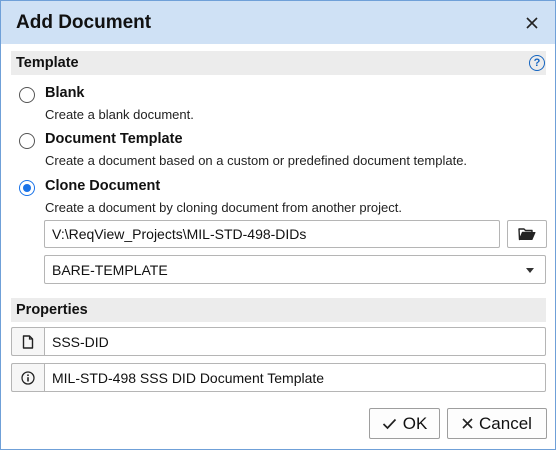  I want to click on close-button, so click(532, 23).